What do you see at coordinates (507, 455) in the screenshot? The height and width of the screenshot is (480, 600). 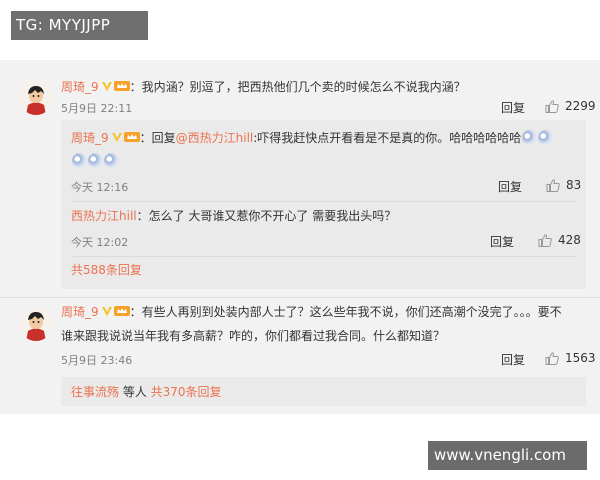 I see `site-watermark: www.vnengli.com` at bounding box center [507, 455].